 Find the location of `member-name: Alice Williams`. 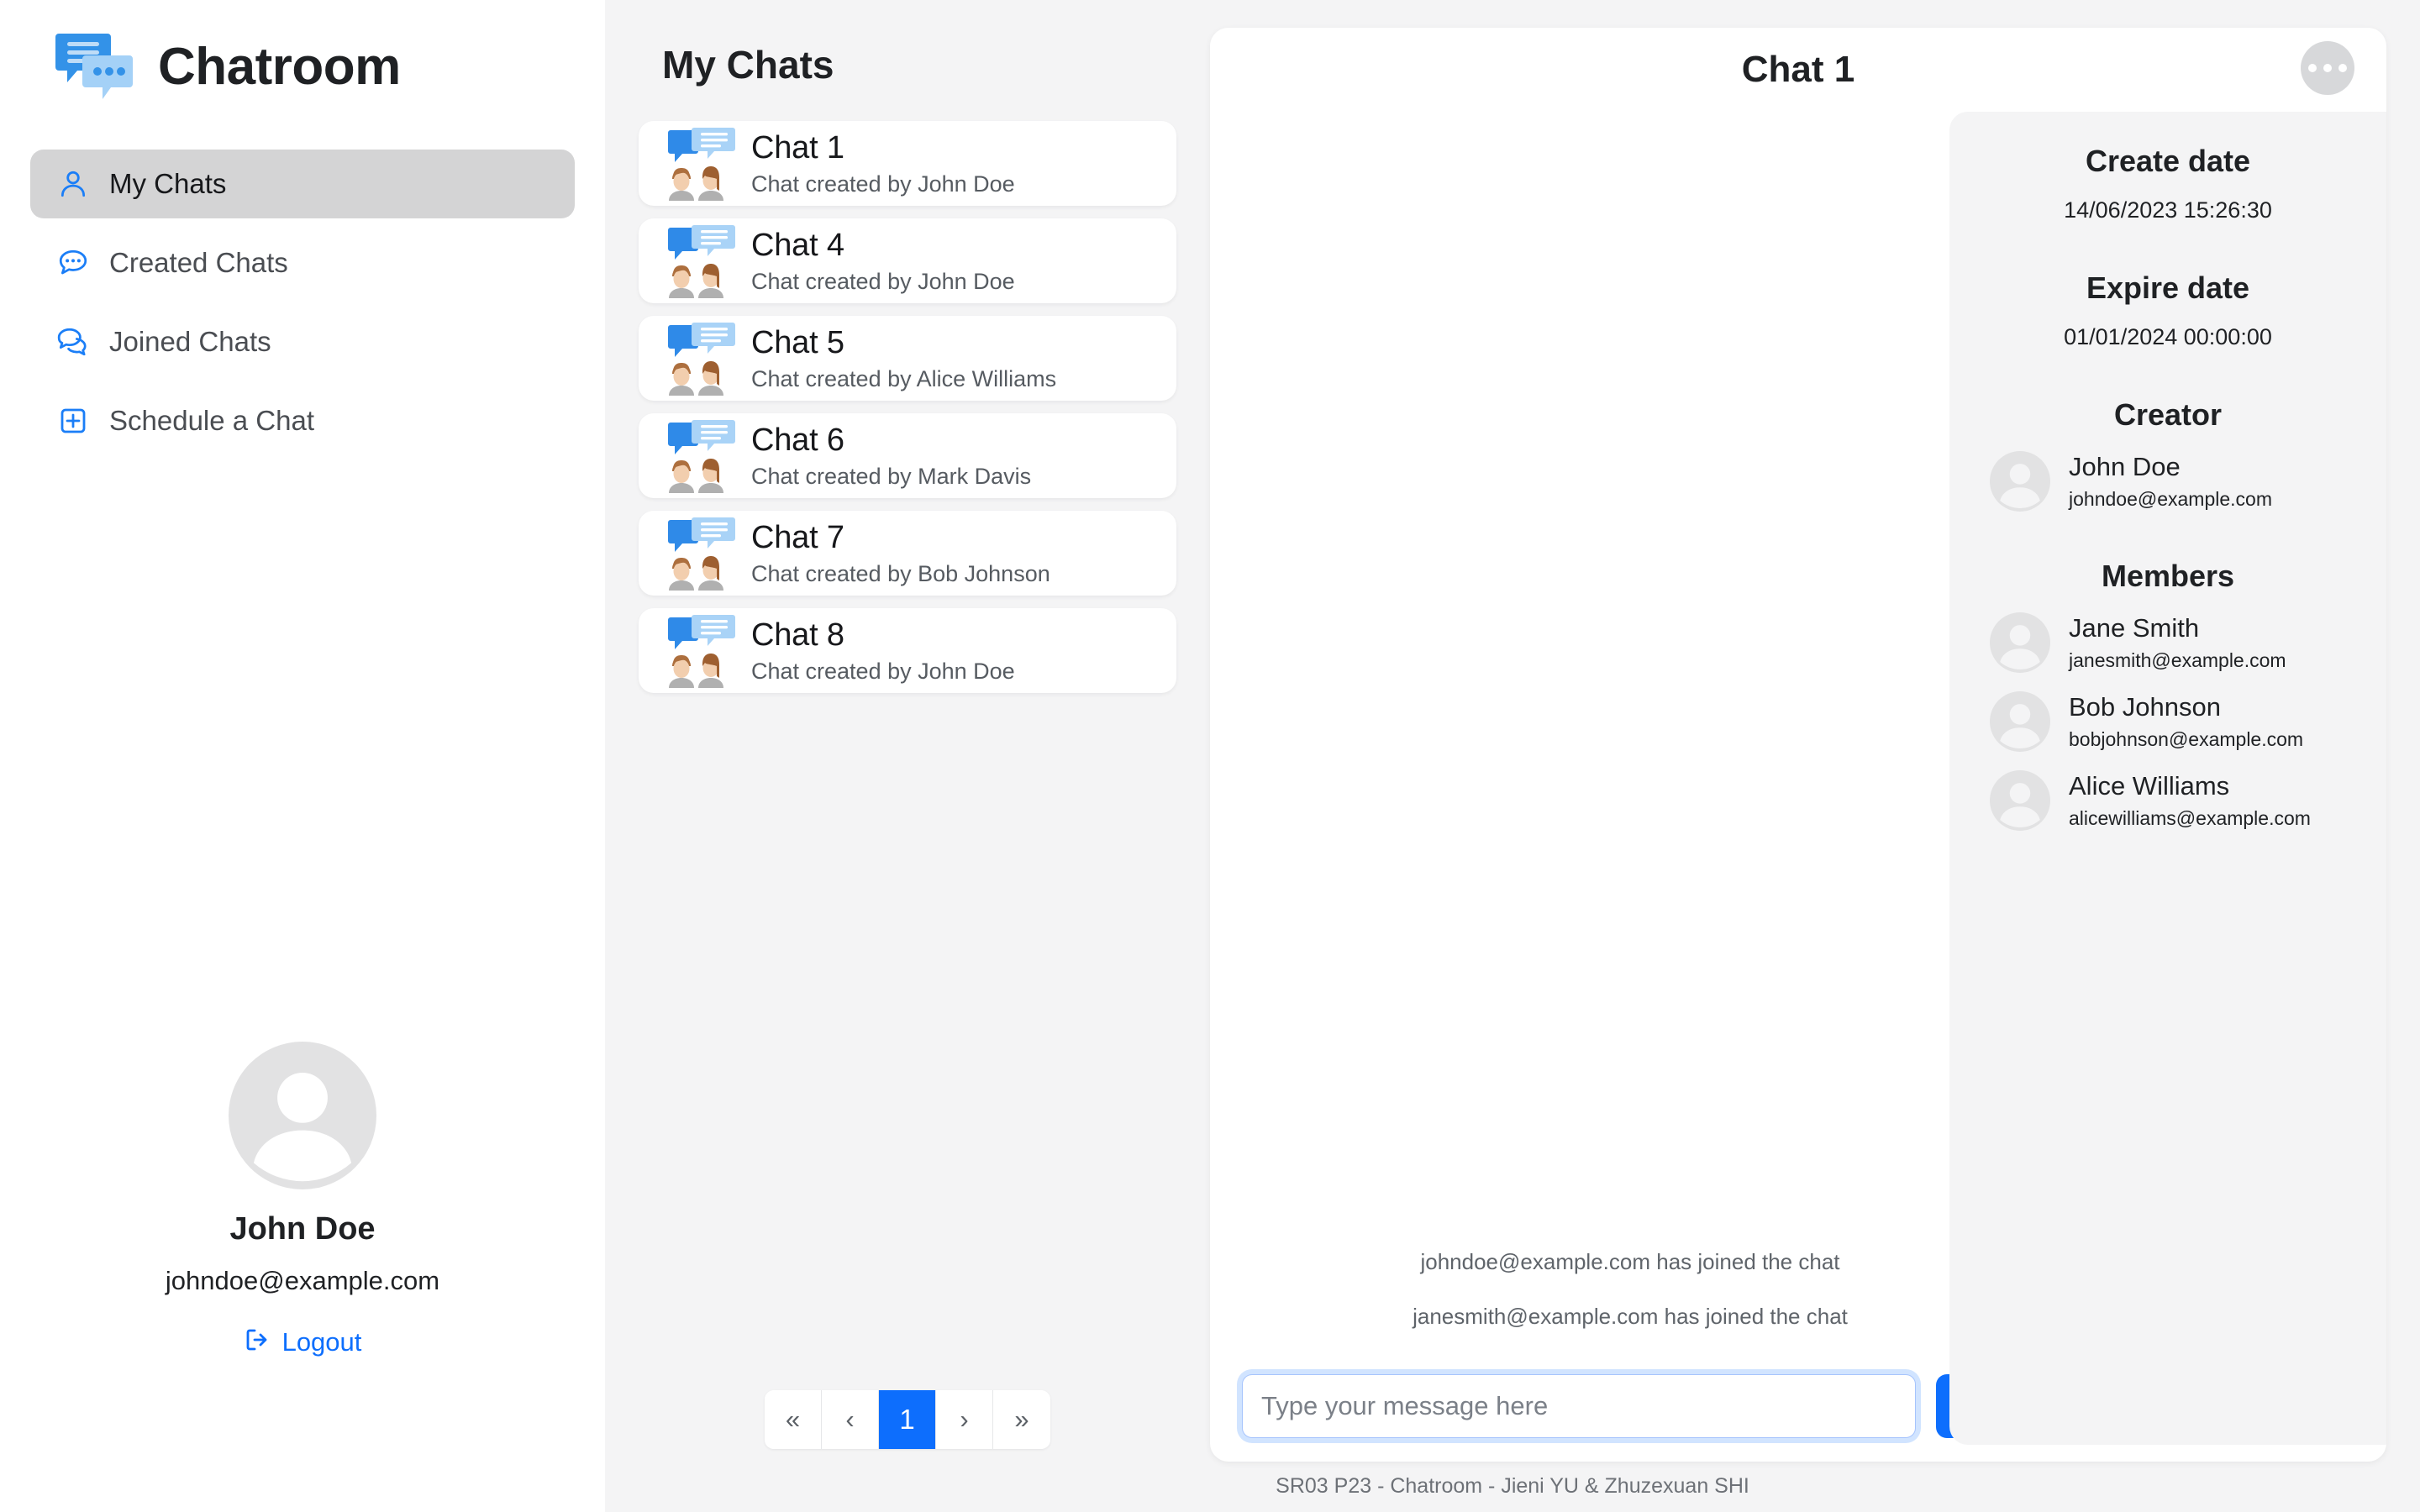

member-name: Alice Williams is located at coordinates (2149, 786).